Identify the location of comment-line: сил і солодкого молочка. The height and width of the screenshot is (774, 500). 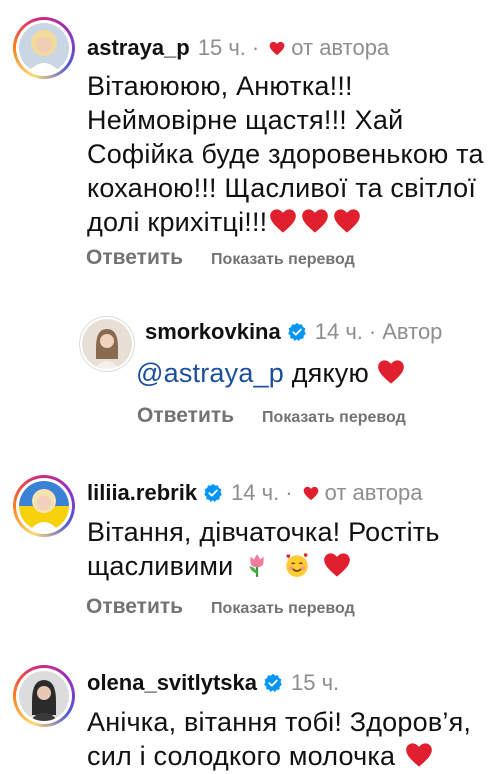
(241, 756).